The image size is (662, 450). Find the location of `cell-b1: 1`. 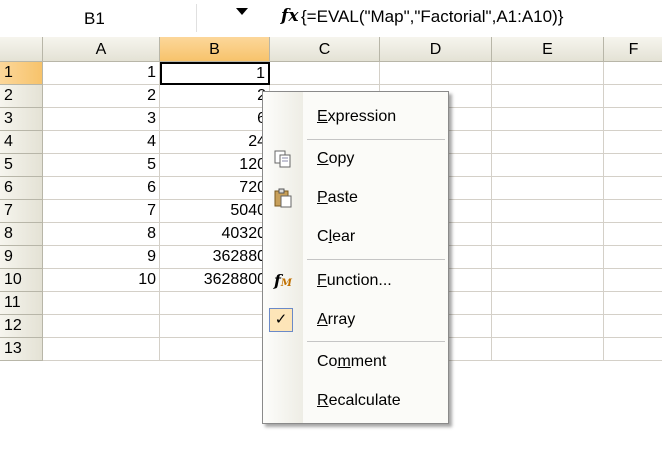

cell-b1: 1 is located at coordinates (215, 73).